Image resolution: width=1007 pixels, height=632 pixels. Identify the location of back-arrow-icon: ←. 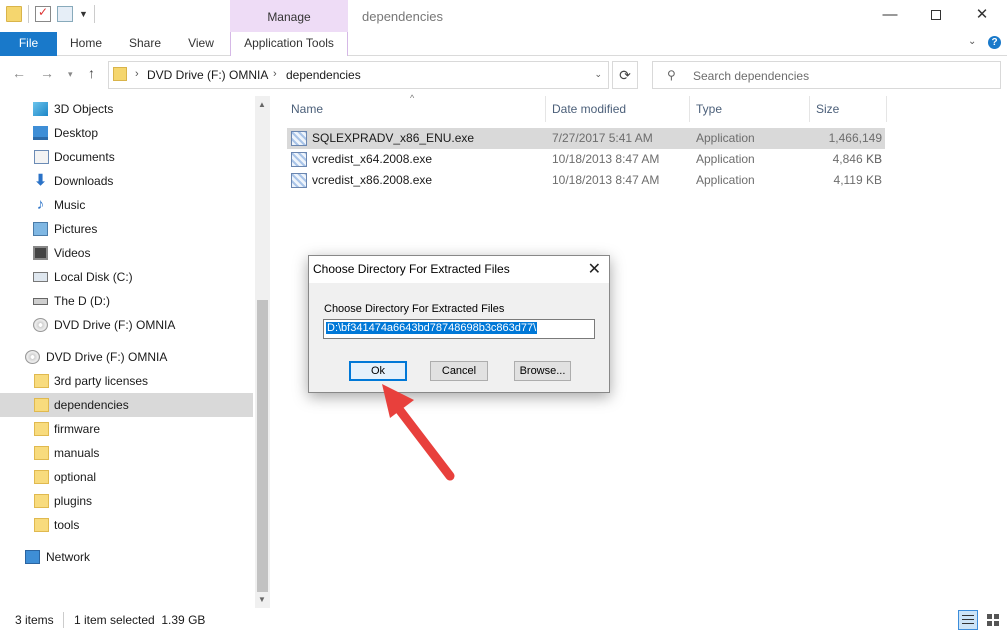
(19, 73).